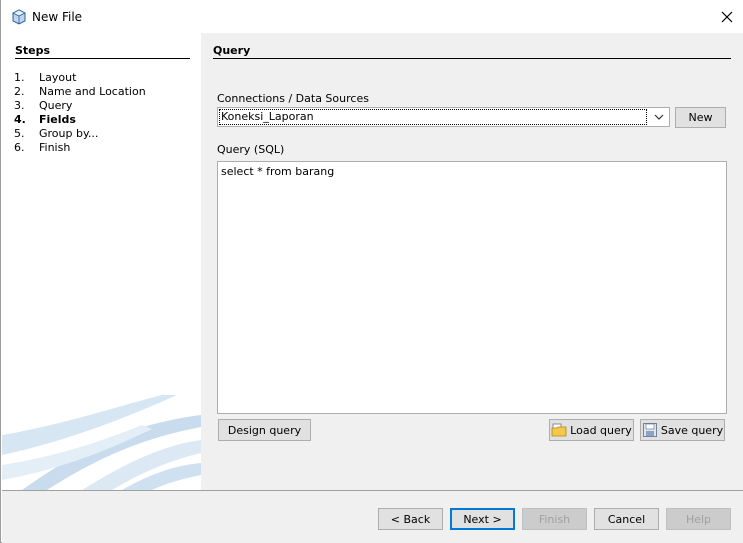 This screenshot has height=543, width=743. I want to click on finish-button: Finish, so click(554, 519).